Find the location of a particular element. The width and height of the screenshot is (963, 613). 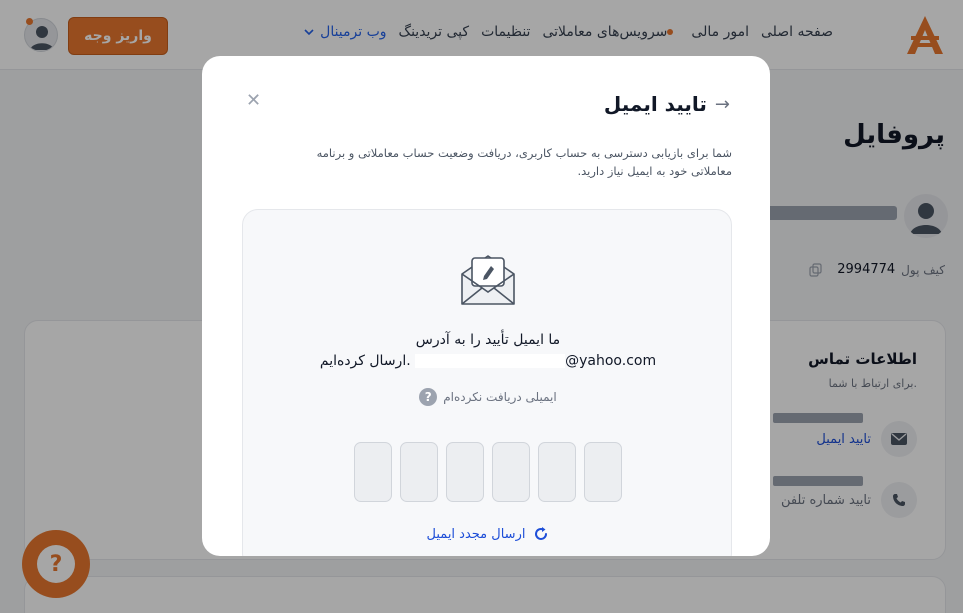

refresh-icon is located at coordinates (541, 533).